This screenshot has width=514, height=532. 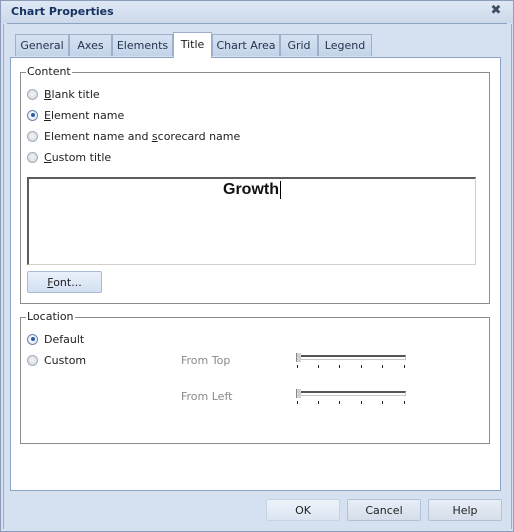 I want to click on from-left-slider, so click(x=352, y=398).